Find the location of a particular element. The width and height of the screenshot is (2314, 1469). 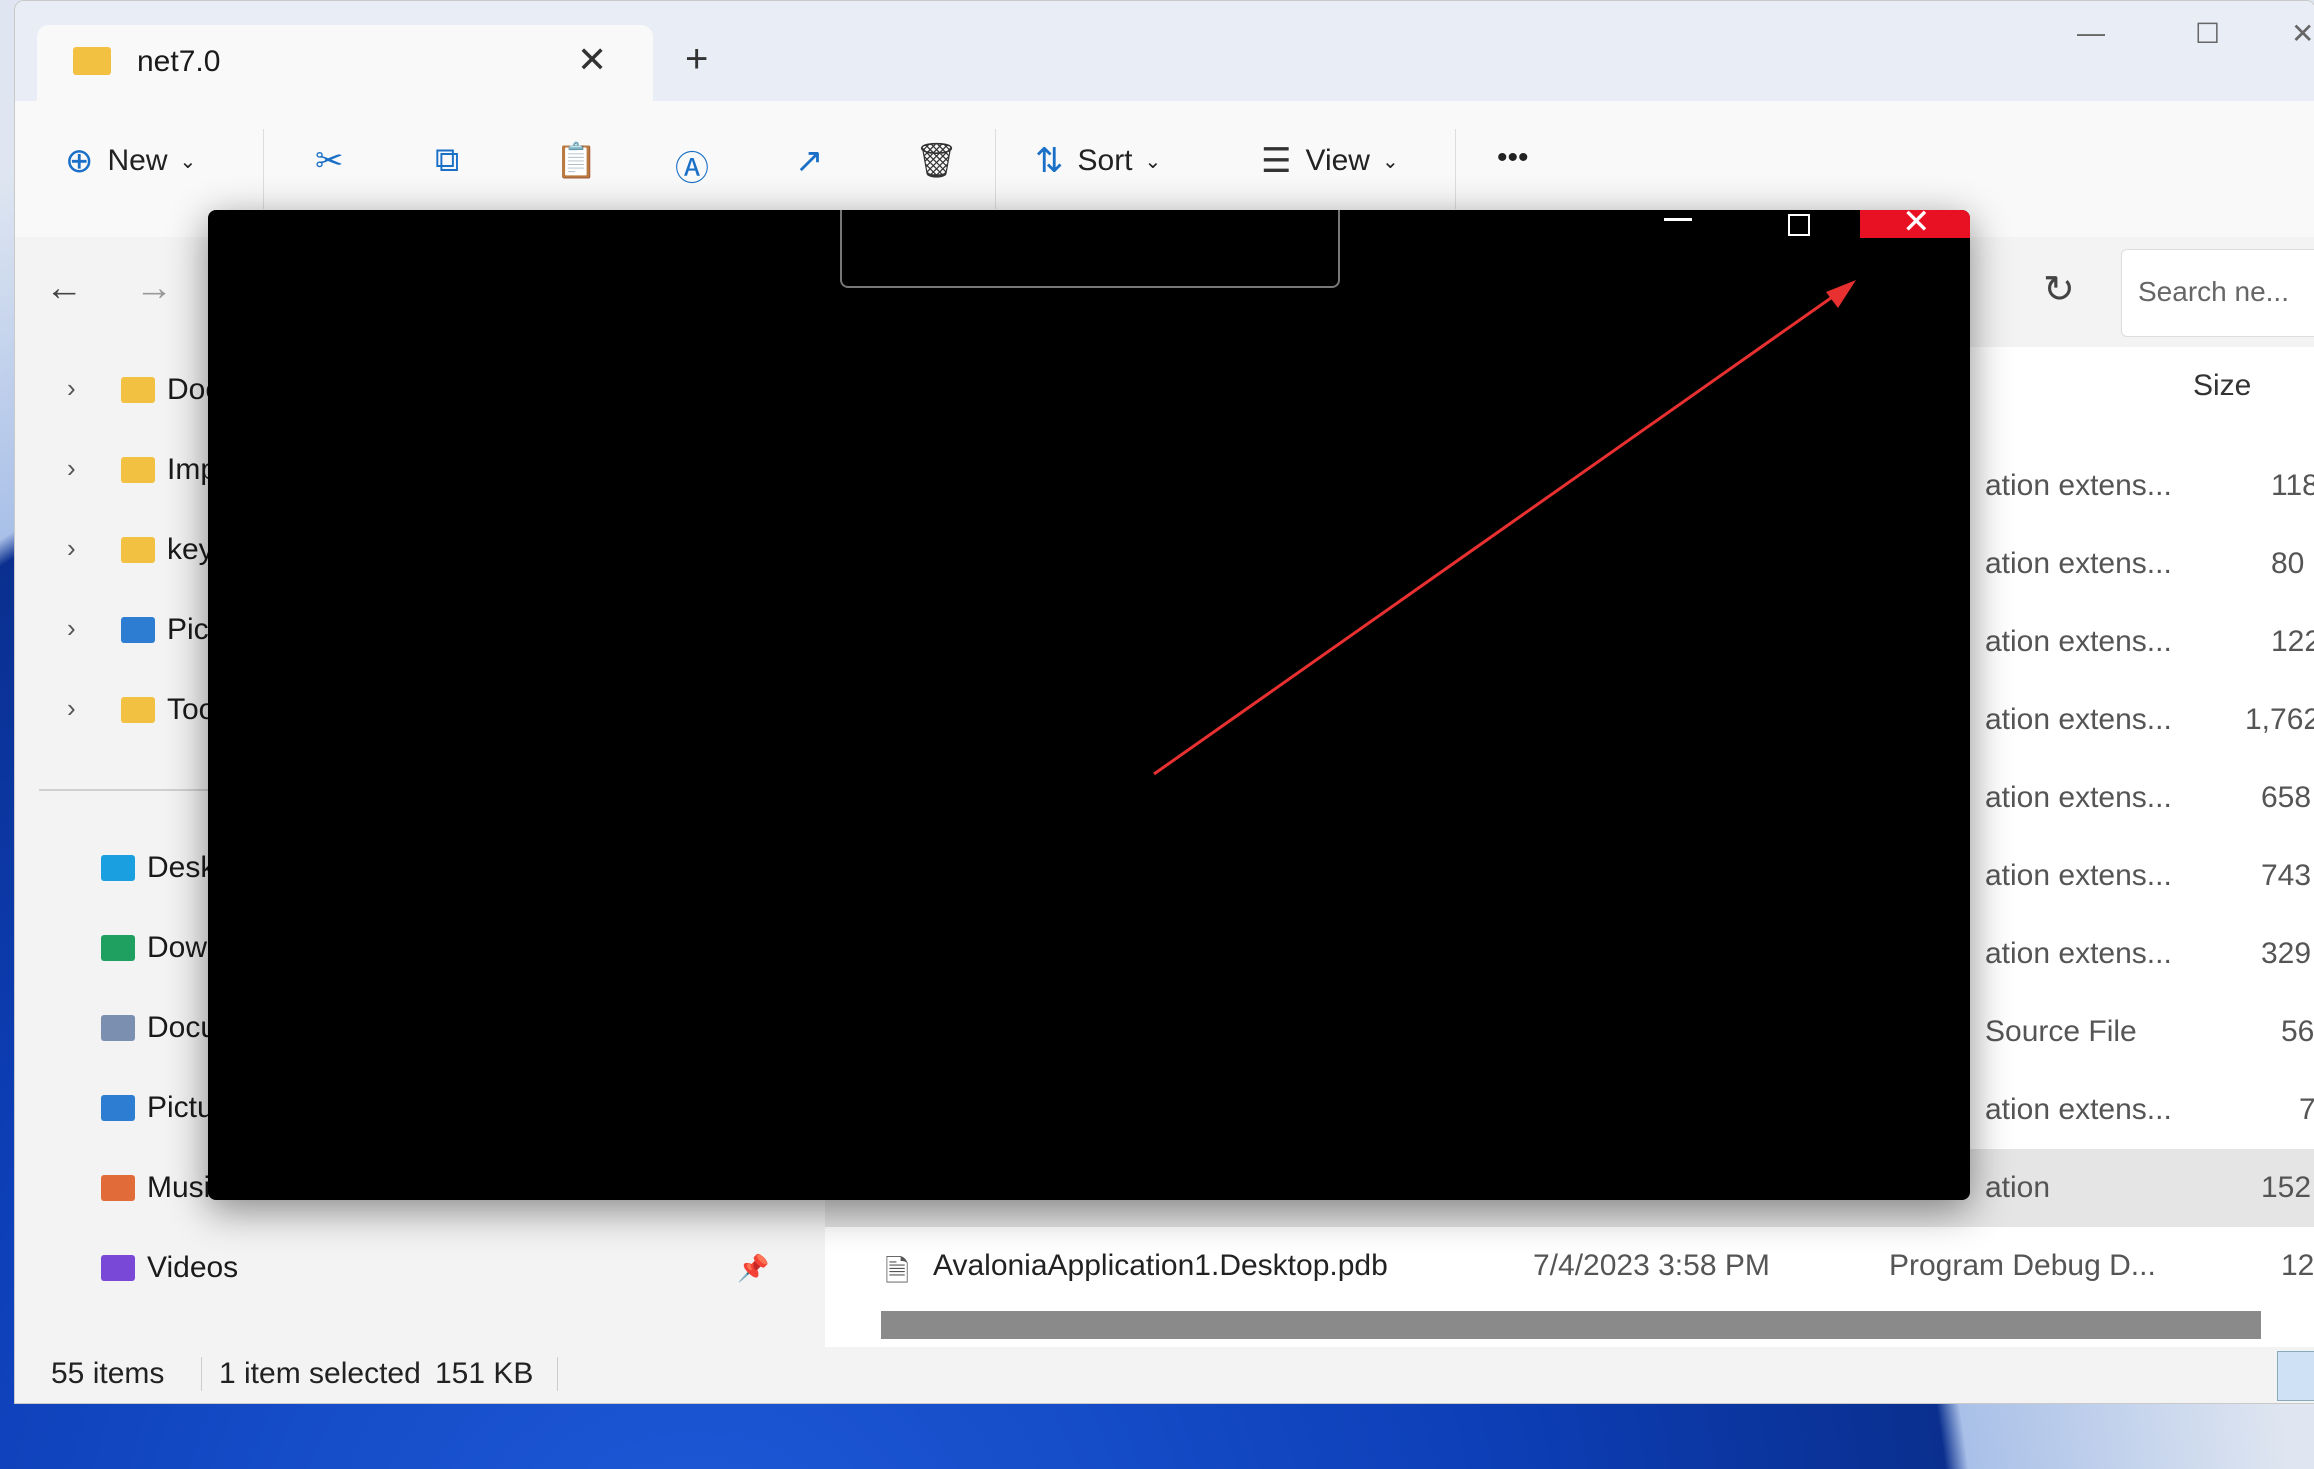

selection-size: 151 KB is located at coordinates (484, 1373).